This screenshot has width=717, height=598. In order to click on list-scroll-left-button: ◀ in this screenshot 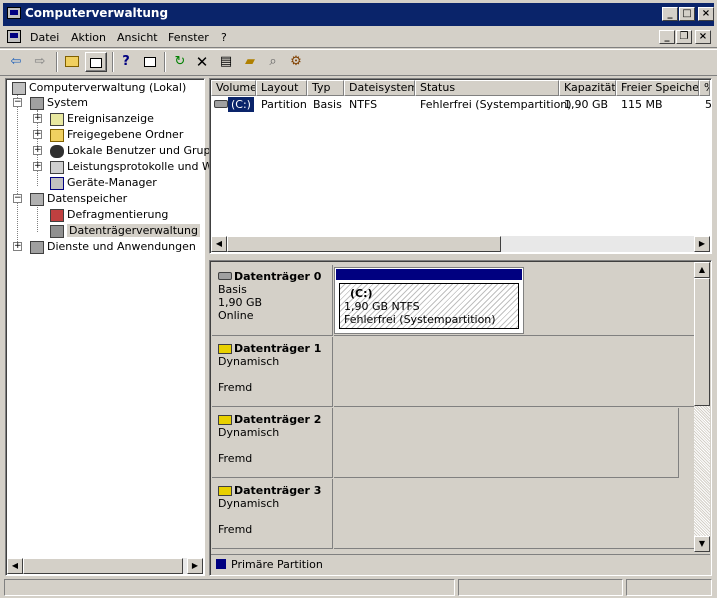, I will do `click(219, 244)`.